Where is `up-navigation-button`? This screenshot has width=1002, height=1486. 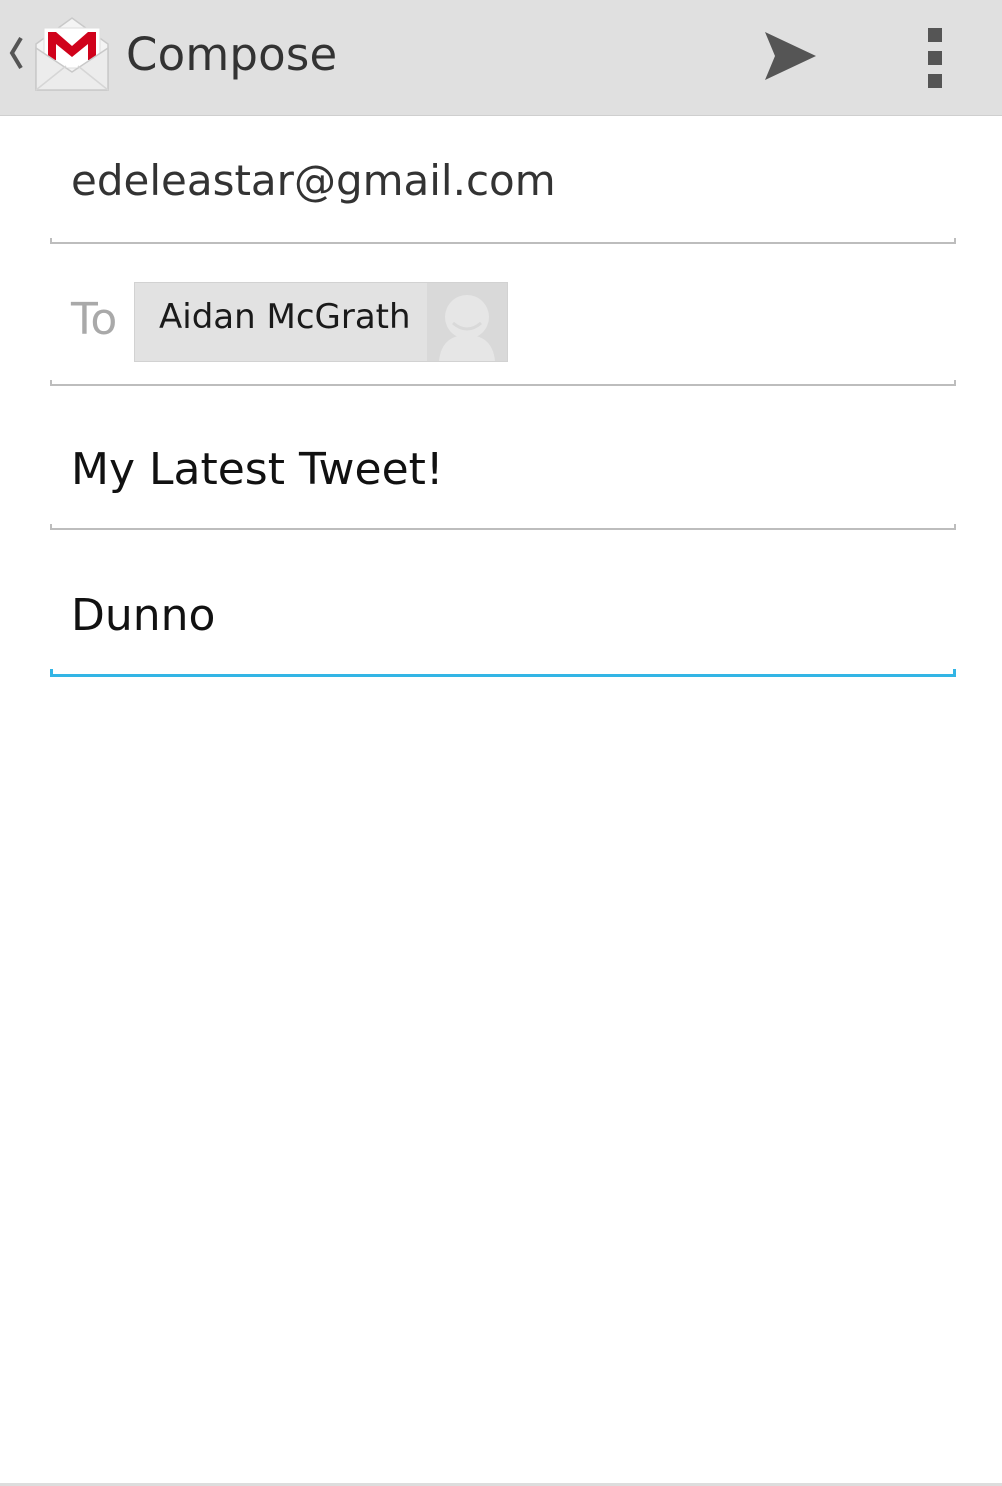
up-navigation-button is located at coordinates (56, 58).